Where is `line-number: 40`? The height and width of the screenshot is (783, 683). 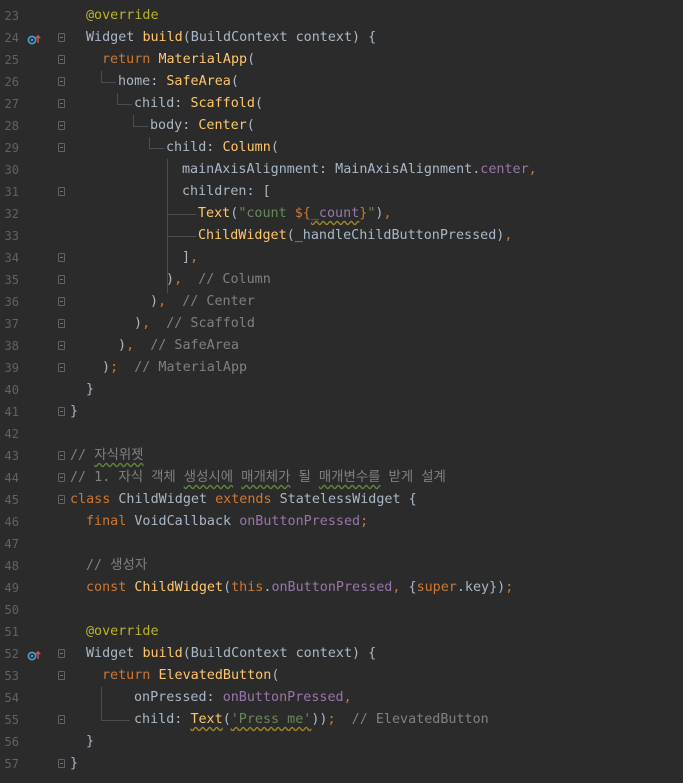 line-number: 40 is located at coordinates (11, 390).